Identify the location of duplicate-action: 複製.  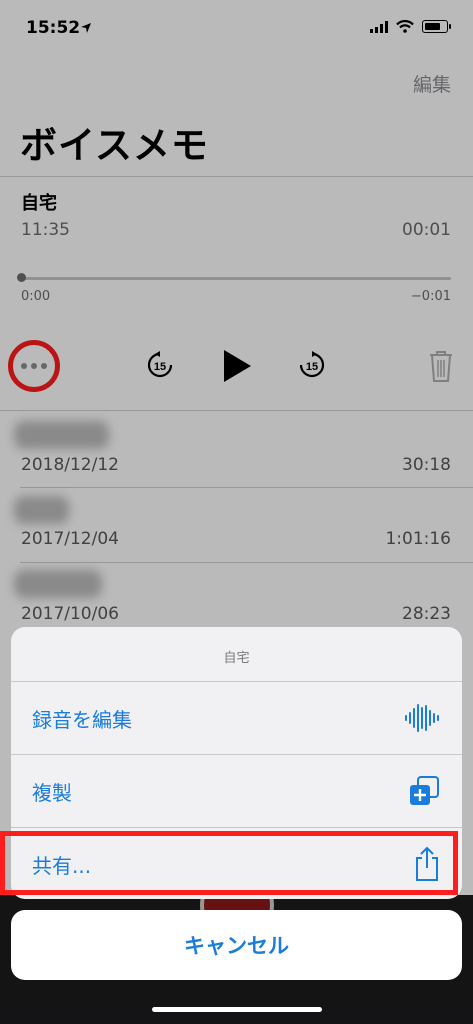
(236, 791).